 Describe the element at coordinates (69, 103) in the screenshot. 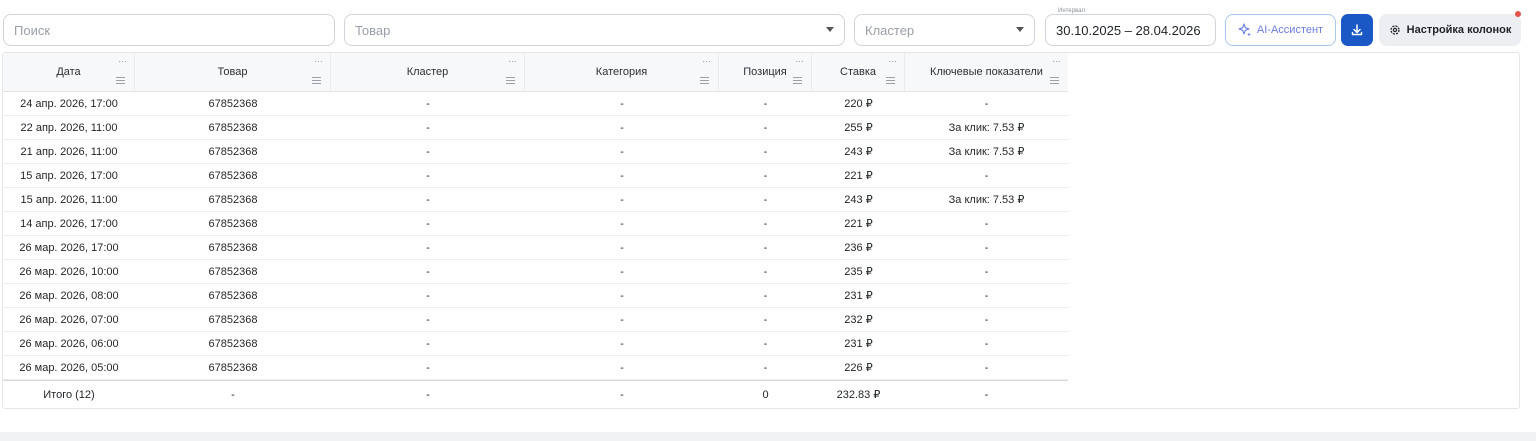

I see `table-cell: 24 апр. 2026, 17:00` at that location.